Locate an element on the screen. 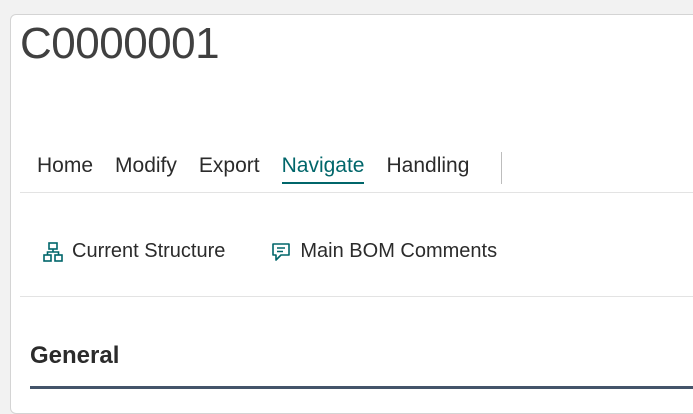 The image size is (693, 414). section-title-general: General is located at coordinates (74, 356).